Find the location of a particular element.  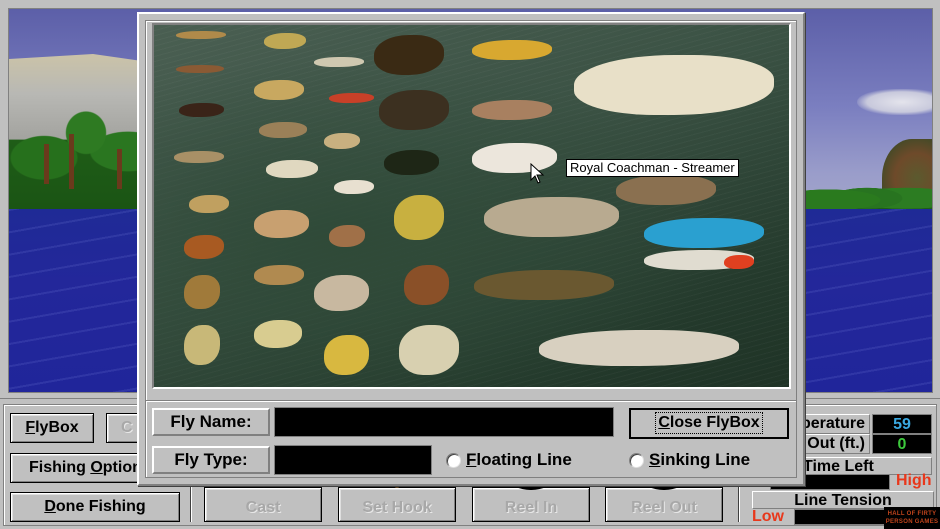

arrow-cursor-icon is located at coordinates (537, 173).